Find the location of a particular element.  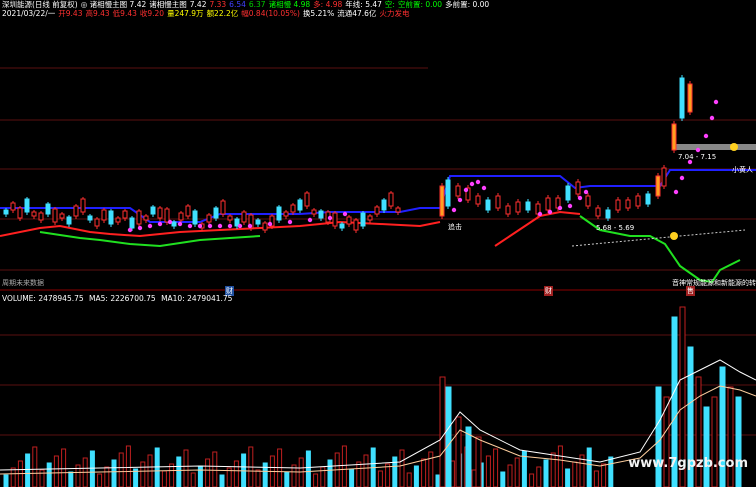

ma5-value: MA5: 2226700.75 is located at coordinates (122, 298).